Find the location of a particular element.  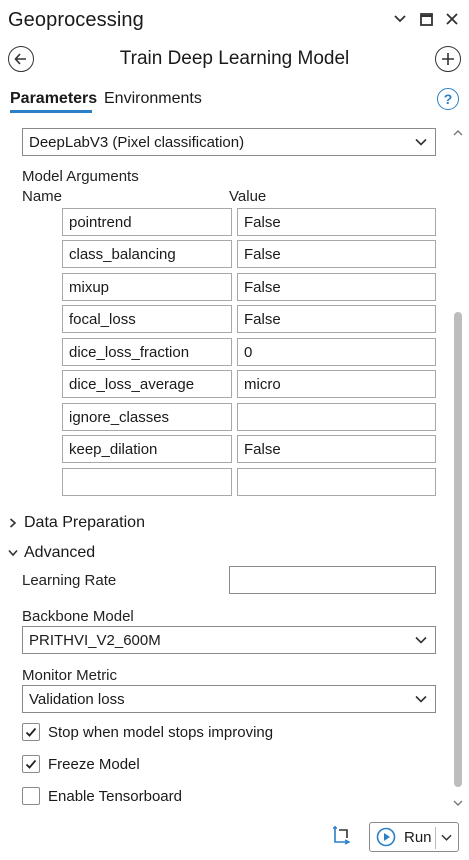

model-type-value: DeepLabV3 (Pixel classification) is located at coordinates (137, 142).